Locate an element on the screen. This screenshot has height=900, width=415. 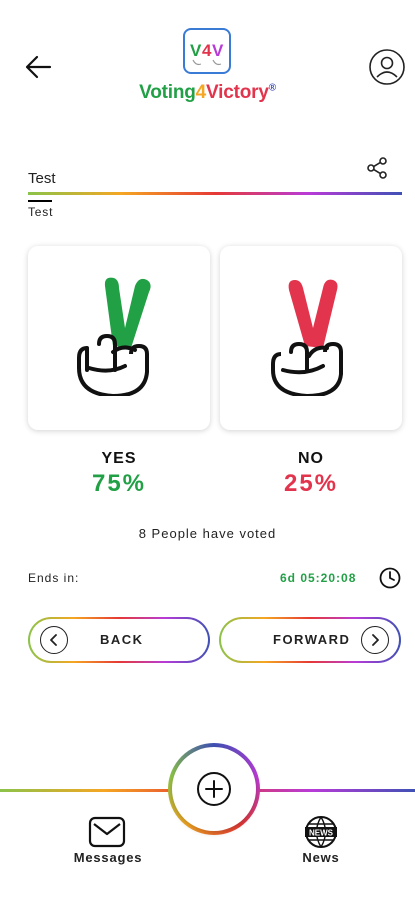
chevron-left-icon is located at coordinates (54, 640).